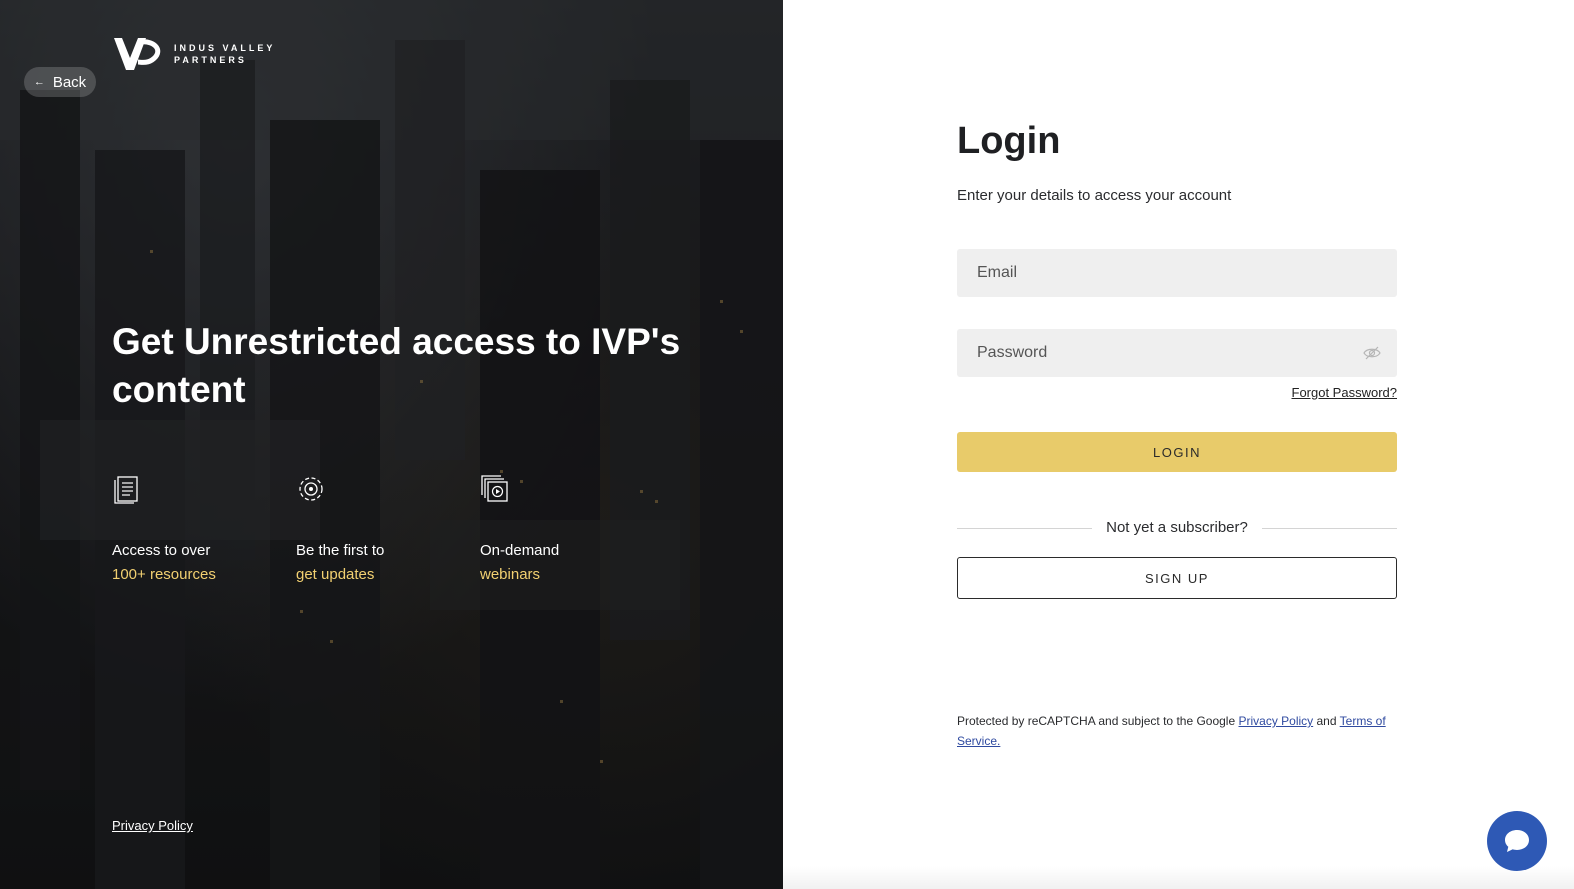 This screenshot has height=889, width=1574. Describe the element at coordinates (1178, 877) in the screenshot. I see `bottom-fade` at that location.